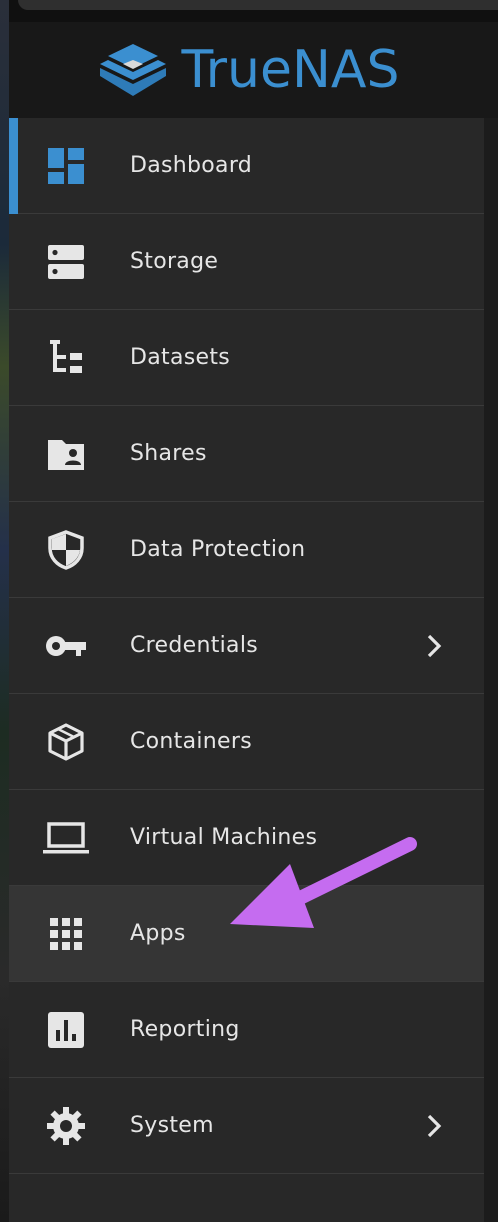 This screenshot has width=498, height=1222. I want to click on shared-folder-icon, so click(66, 454).